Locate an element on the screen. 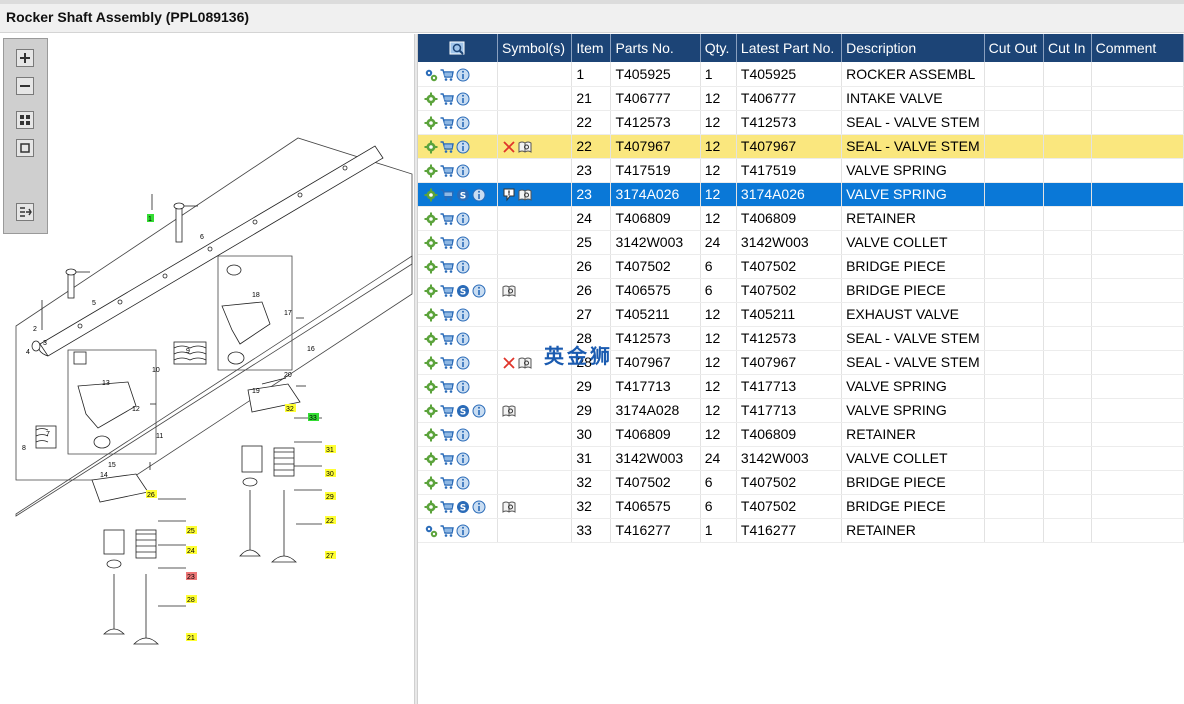  callout-30: 30 is located at coordinates (330, 473).